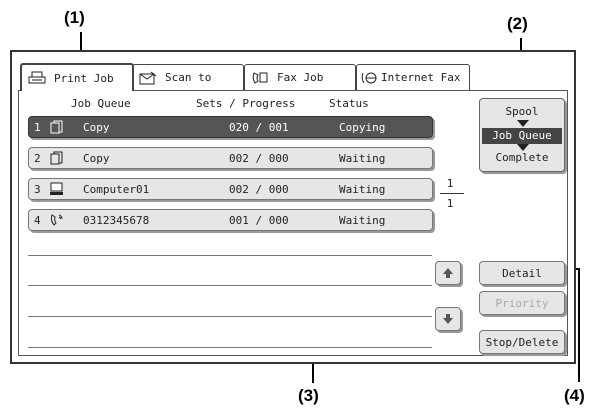  I want to click on tab-print-job: Print Job, so click(77, 77).